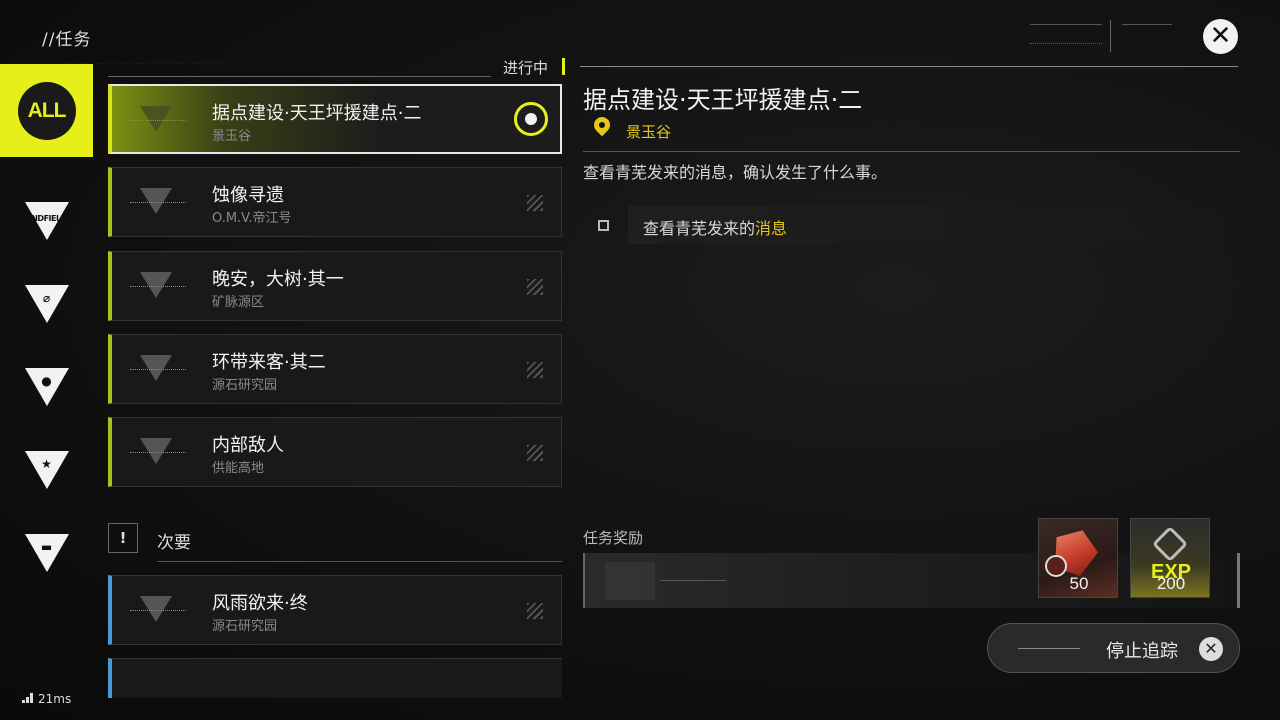 Image resolution: width=1280 pixels, height=720 pixels. I want to click on sidebar-item-endfield: ENDFIELD, so click(46, 220).